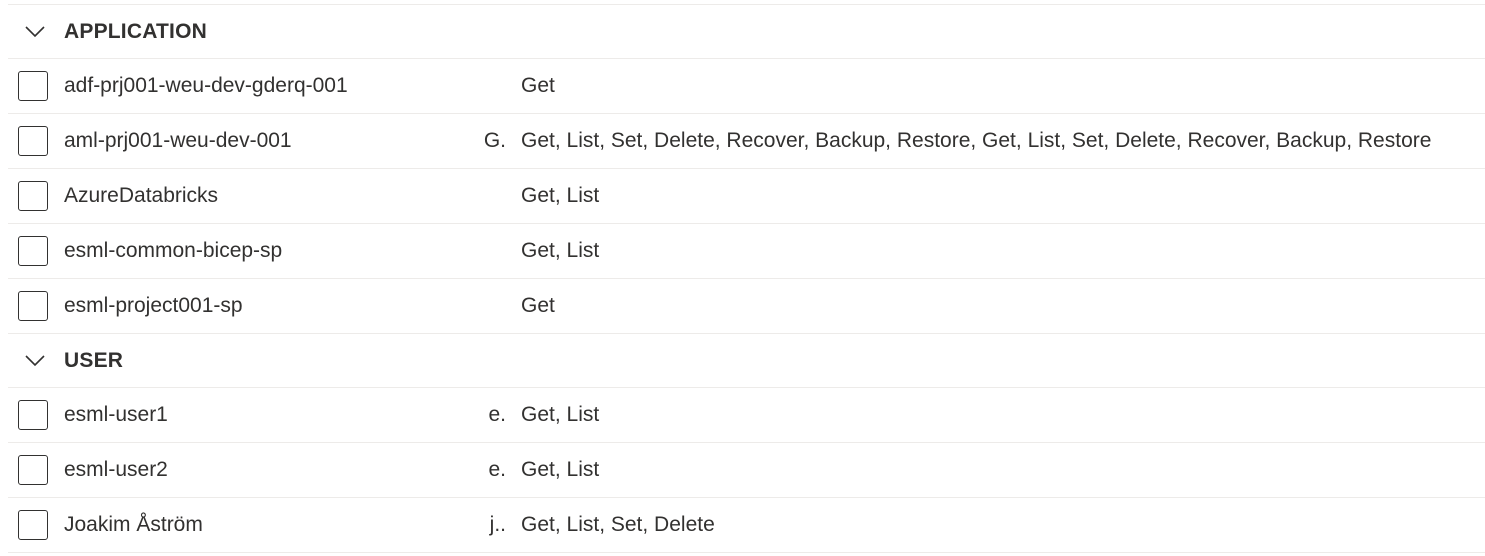 The image size is (1485, 556). Describe the element at coordinates (746, 32) in the screenshot. I see `group-header-application: APPLICATION` at that location.